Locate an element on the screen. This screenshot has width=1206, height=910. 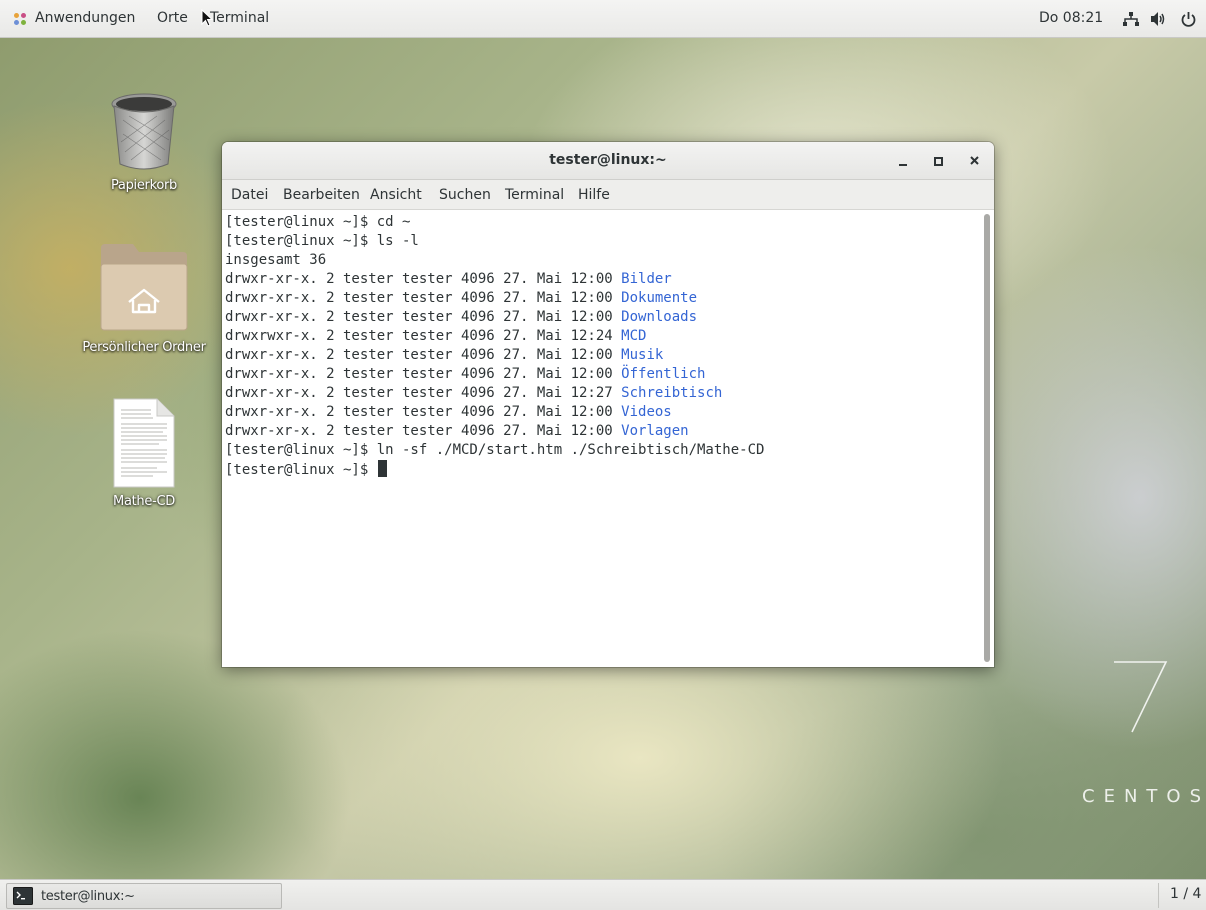
terminal-line-text: insgesamt 36 is located at coordinates (276, 260).